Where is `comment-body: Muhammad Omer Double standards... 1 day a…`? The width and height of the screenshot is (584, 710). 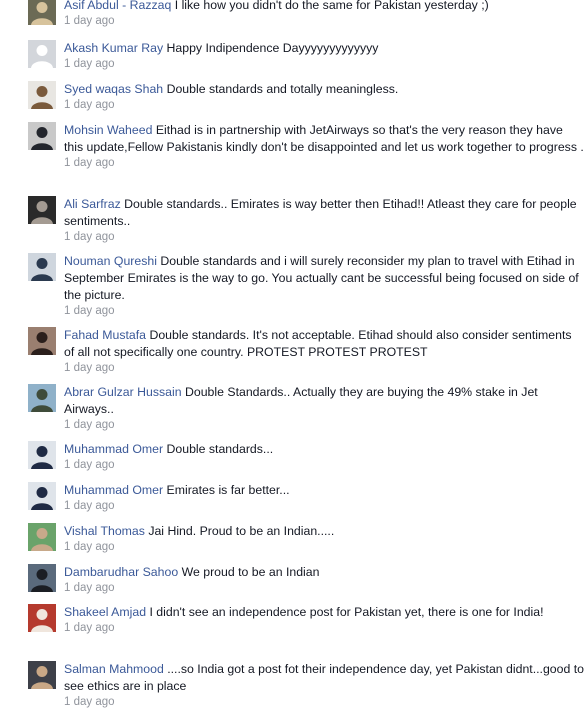
comment-body: Muhammad Omer Double standards... 1 day a… is located at coordinates (324, 457).